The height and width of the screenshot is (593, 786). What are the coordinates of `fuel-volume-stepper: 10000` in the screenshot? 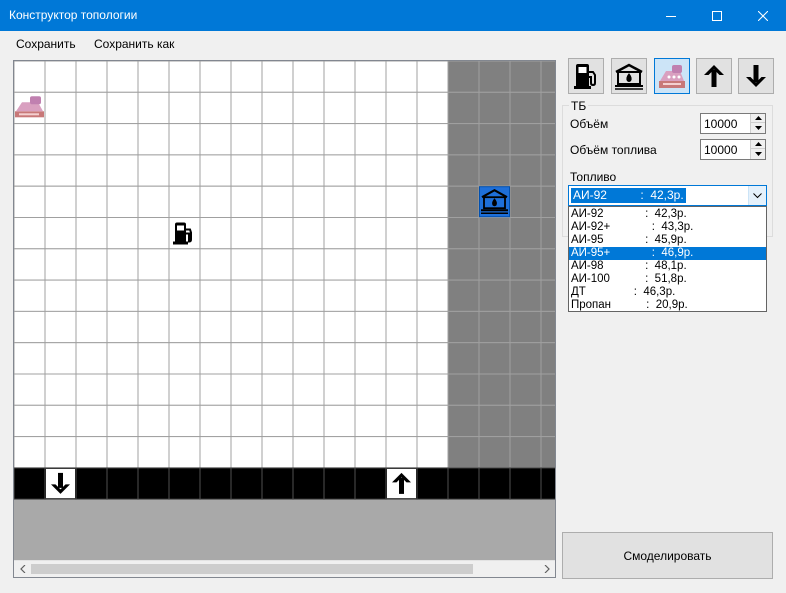 It's located at (733, 149).